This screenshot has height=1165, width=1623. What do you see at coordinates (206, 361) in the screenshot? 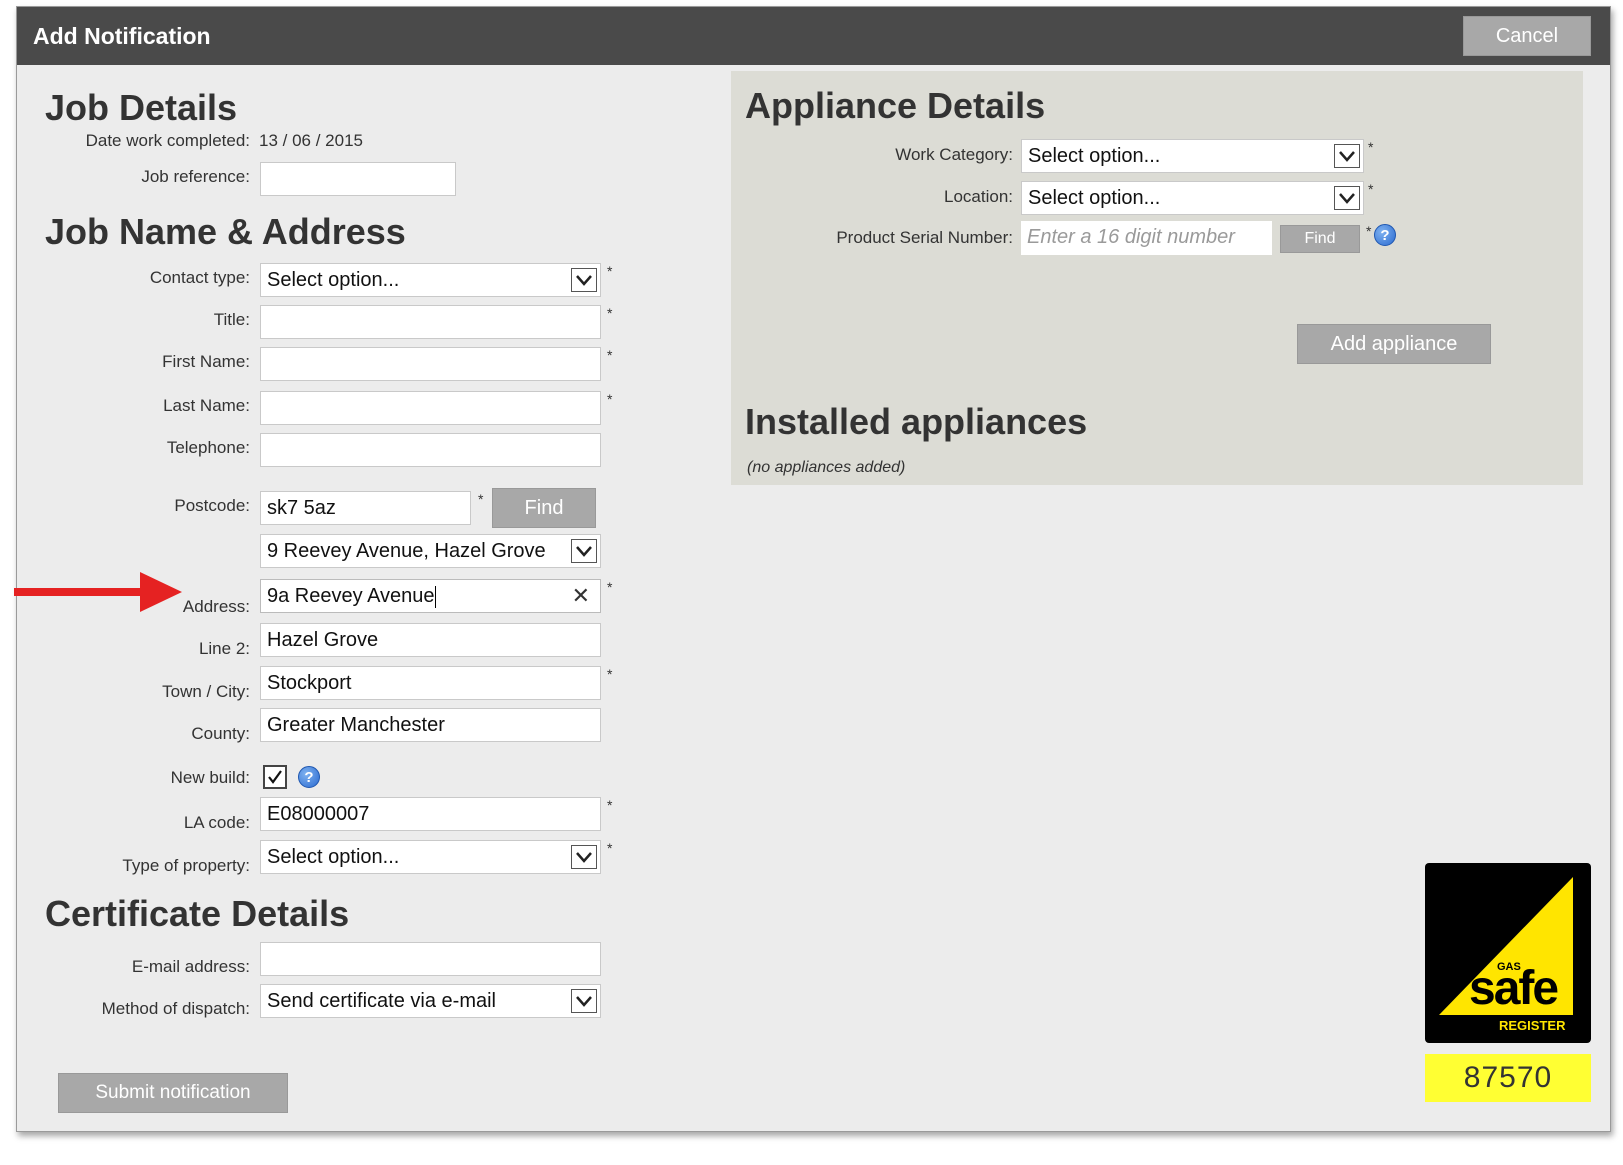
I see `first-name-label: First Name:` at bounding box center [206, 361].